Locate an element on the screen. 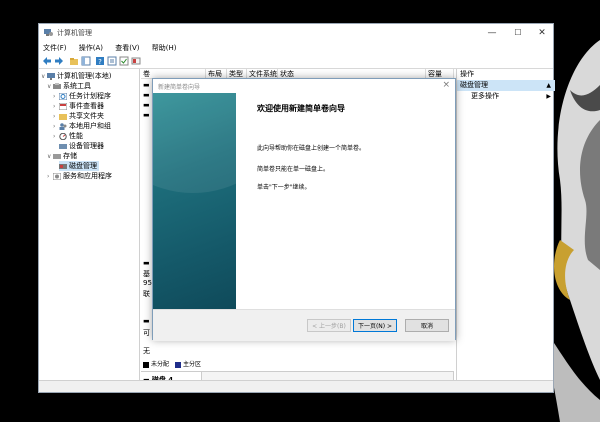 The image size is (600, 422). wizard-close-icon: × is located at coordinates (446, 85).